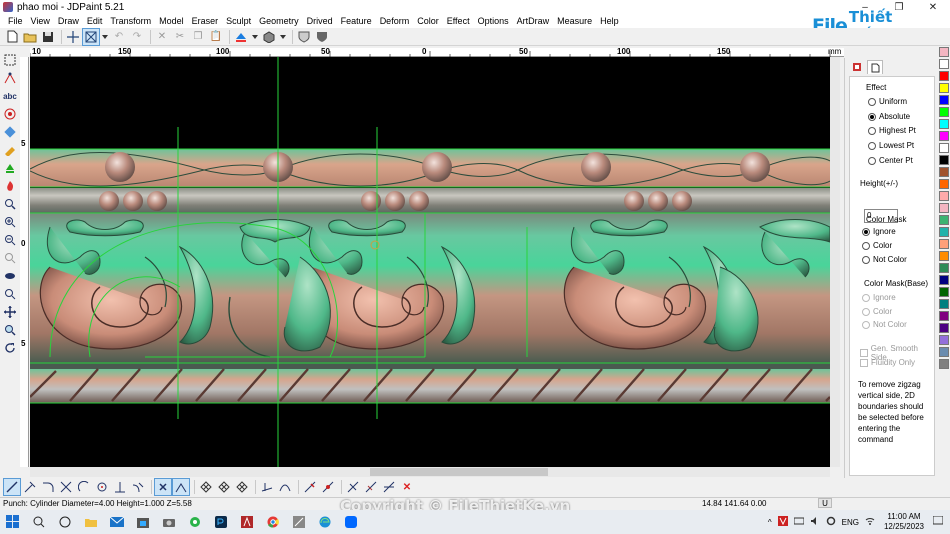  I want to click on zoom-out-icon, so click(10, 240).